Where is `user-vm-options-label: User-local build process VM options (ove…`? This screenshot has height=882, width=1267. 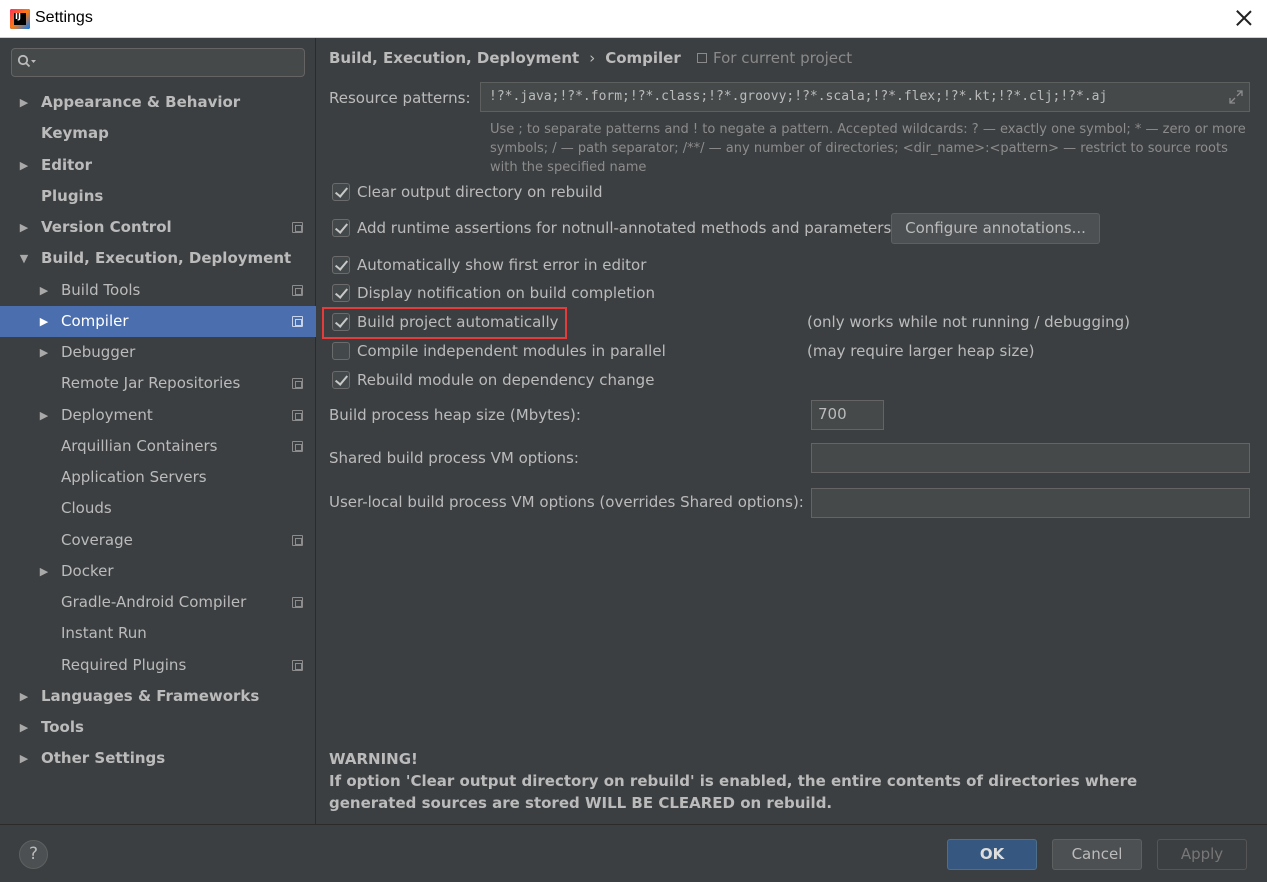
user-vm-options-label: User-local build process VM options (ove… is located at coordinates (566, 502).